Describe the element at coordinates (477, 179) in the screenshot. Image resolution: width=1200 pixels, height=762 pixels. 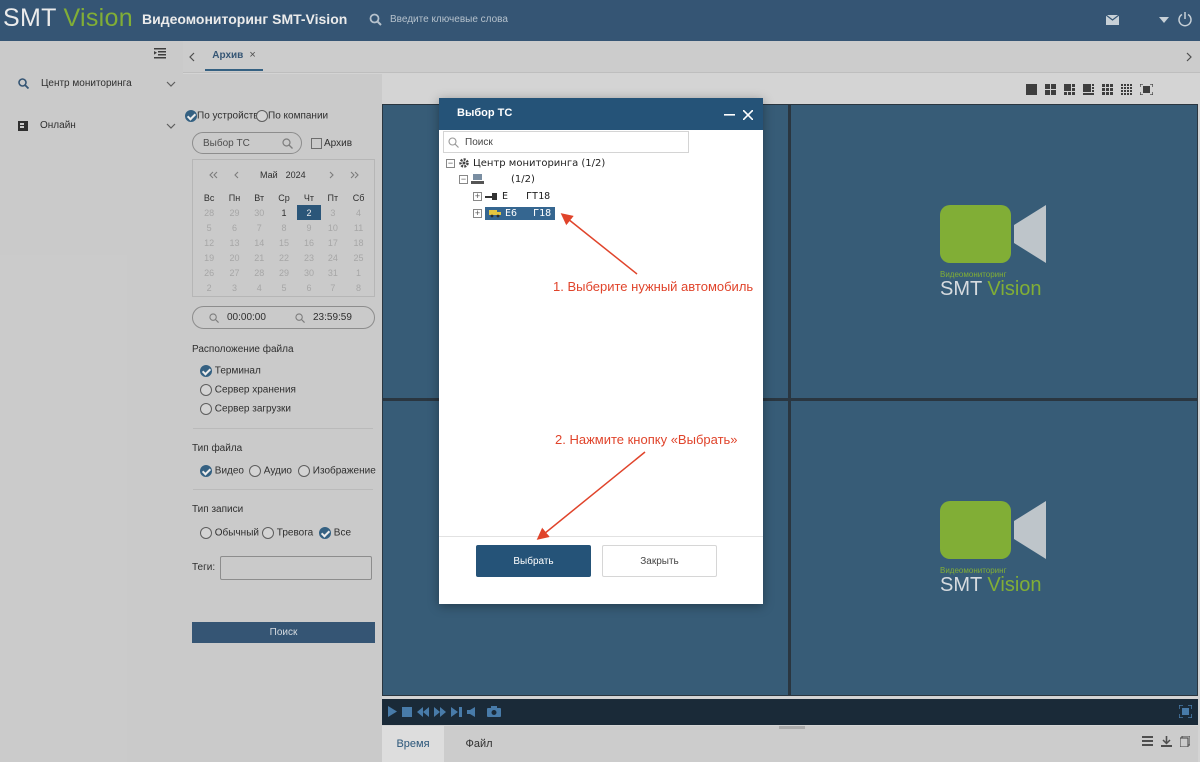
I see `group-icon` at that location.